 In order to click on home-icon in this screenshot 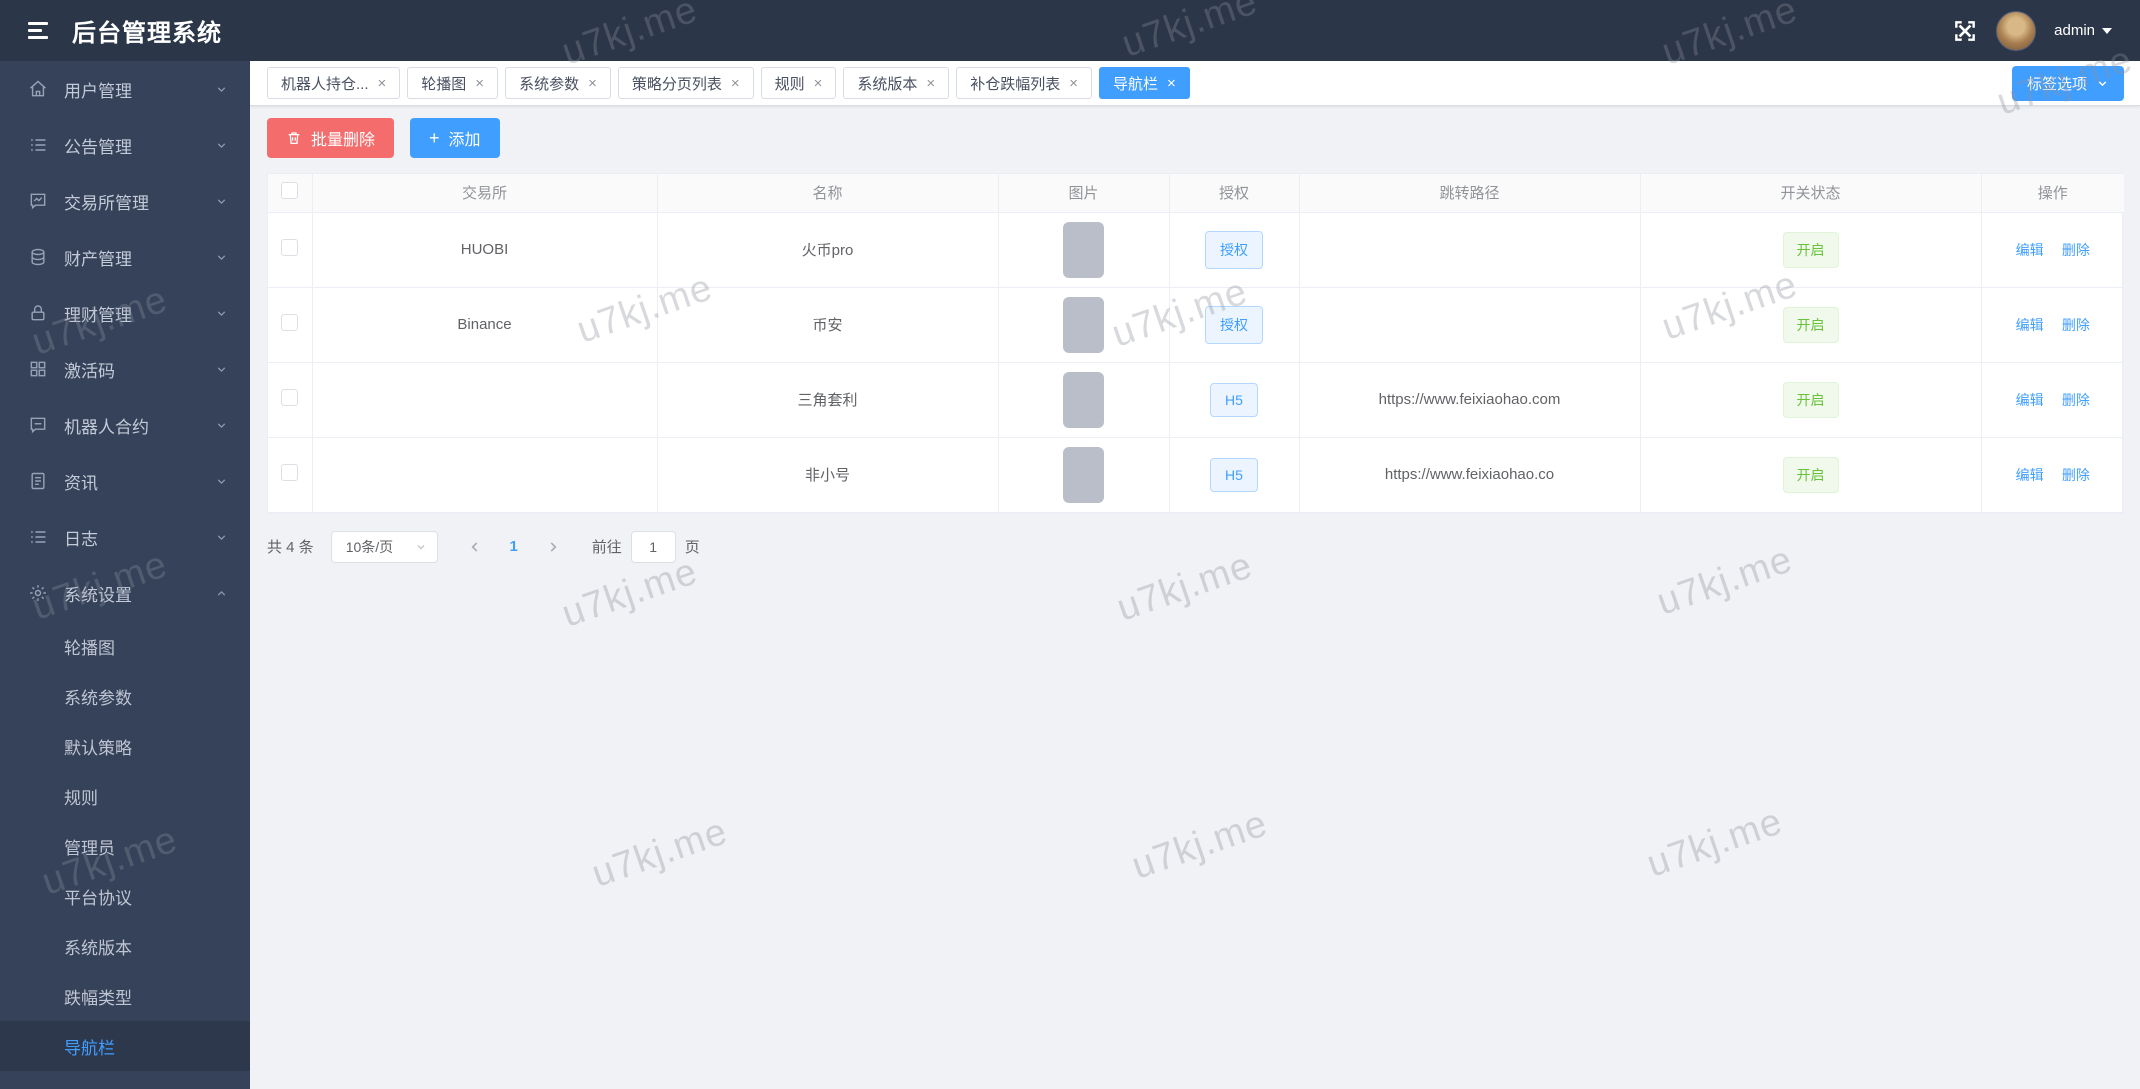, I will do `click(38, 89)`.